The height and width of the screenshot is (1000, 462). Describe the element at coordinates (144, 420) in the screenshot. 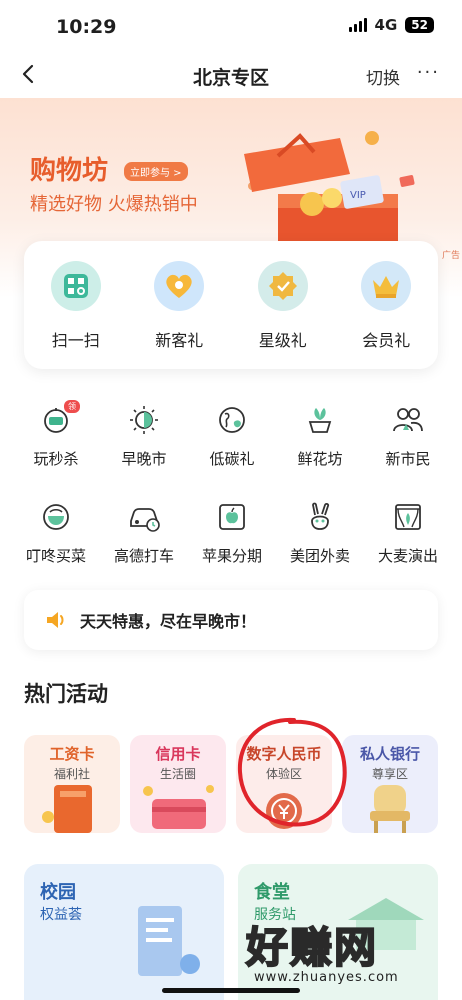

I see `sun-moon-icon` at that location.